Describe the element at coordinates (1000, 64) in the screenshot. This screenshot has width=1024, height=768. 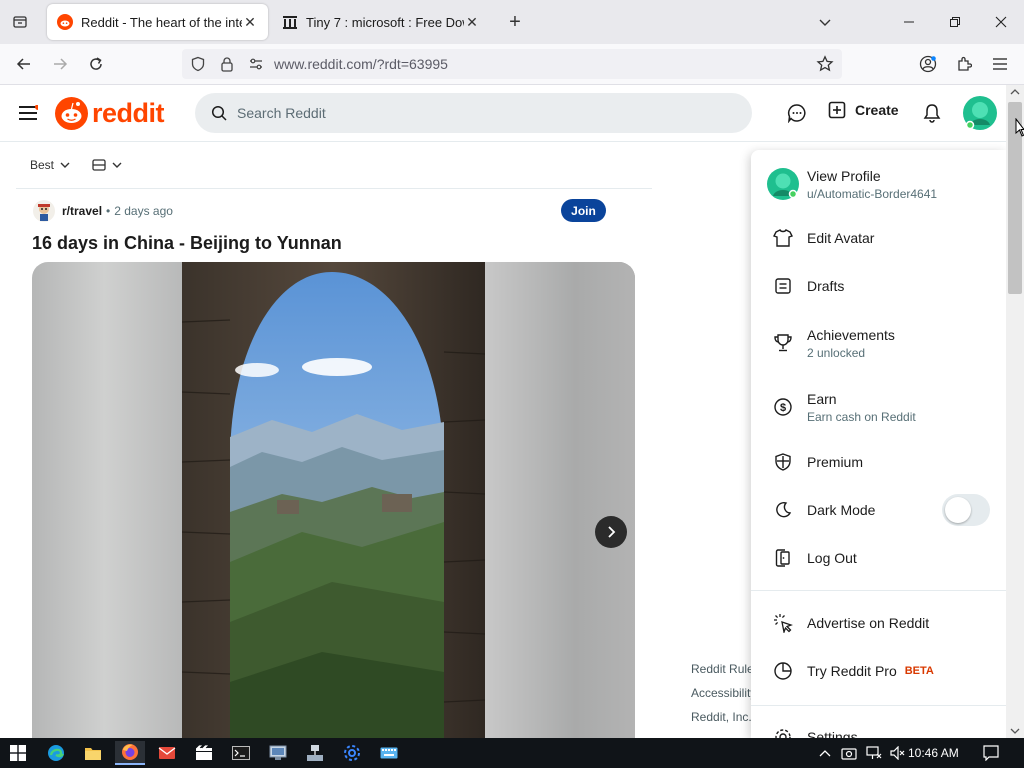
I see `hamburger-menu-icon` at that location.